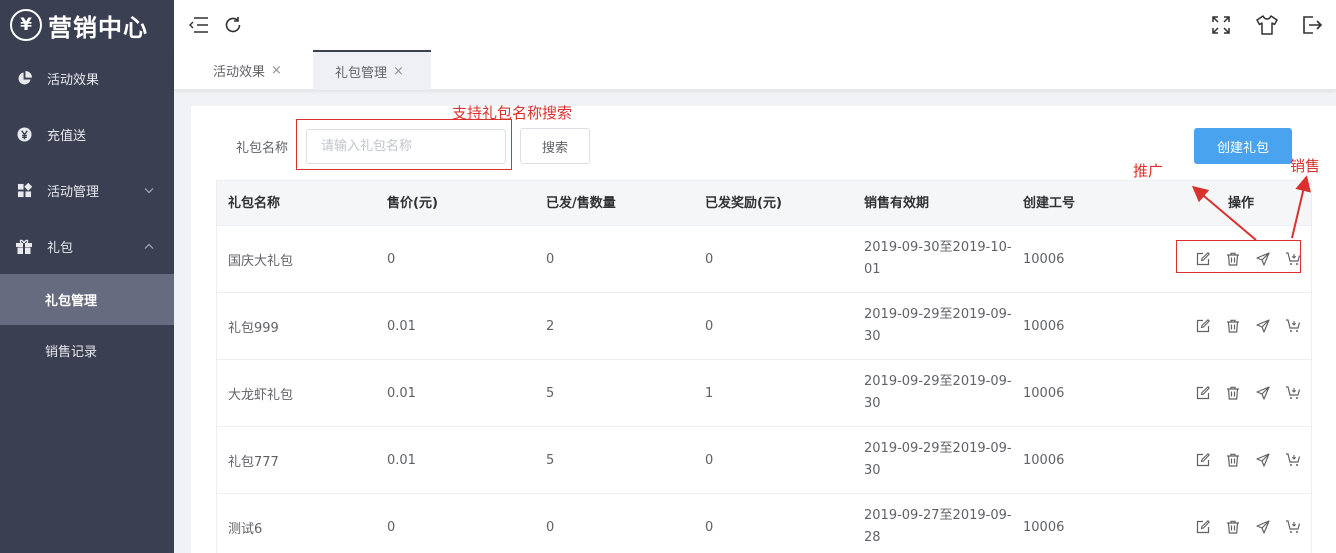 The width and height of the screenshot is (1336, 553). I want to click on yen-coin-icon, so click(24, 134).